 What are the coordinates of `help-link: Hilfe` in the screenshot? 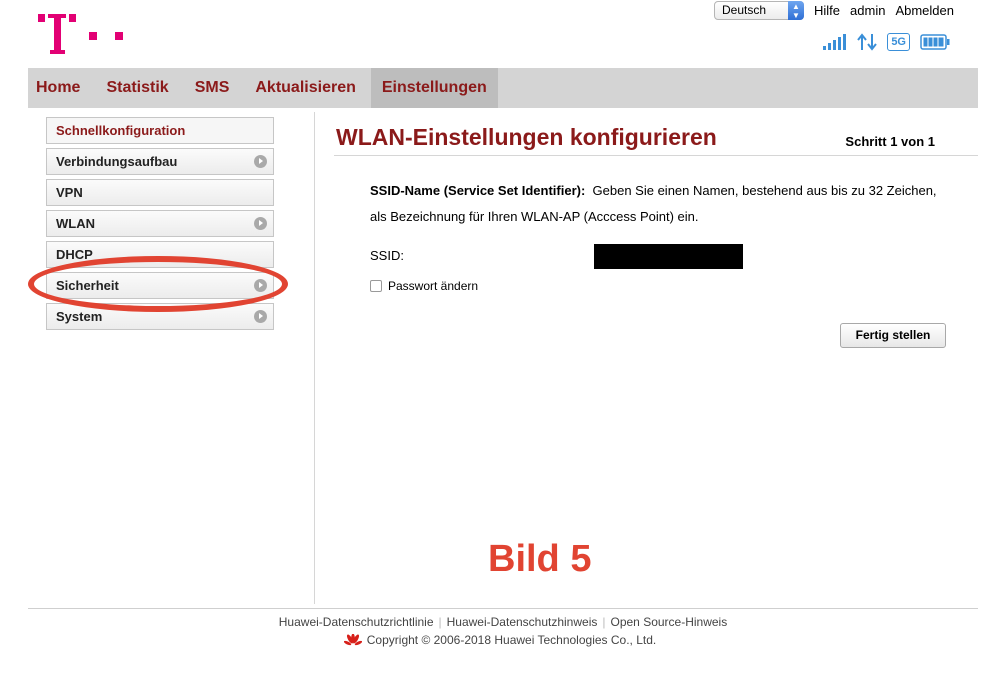 It's located at (827, 10).